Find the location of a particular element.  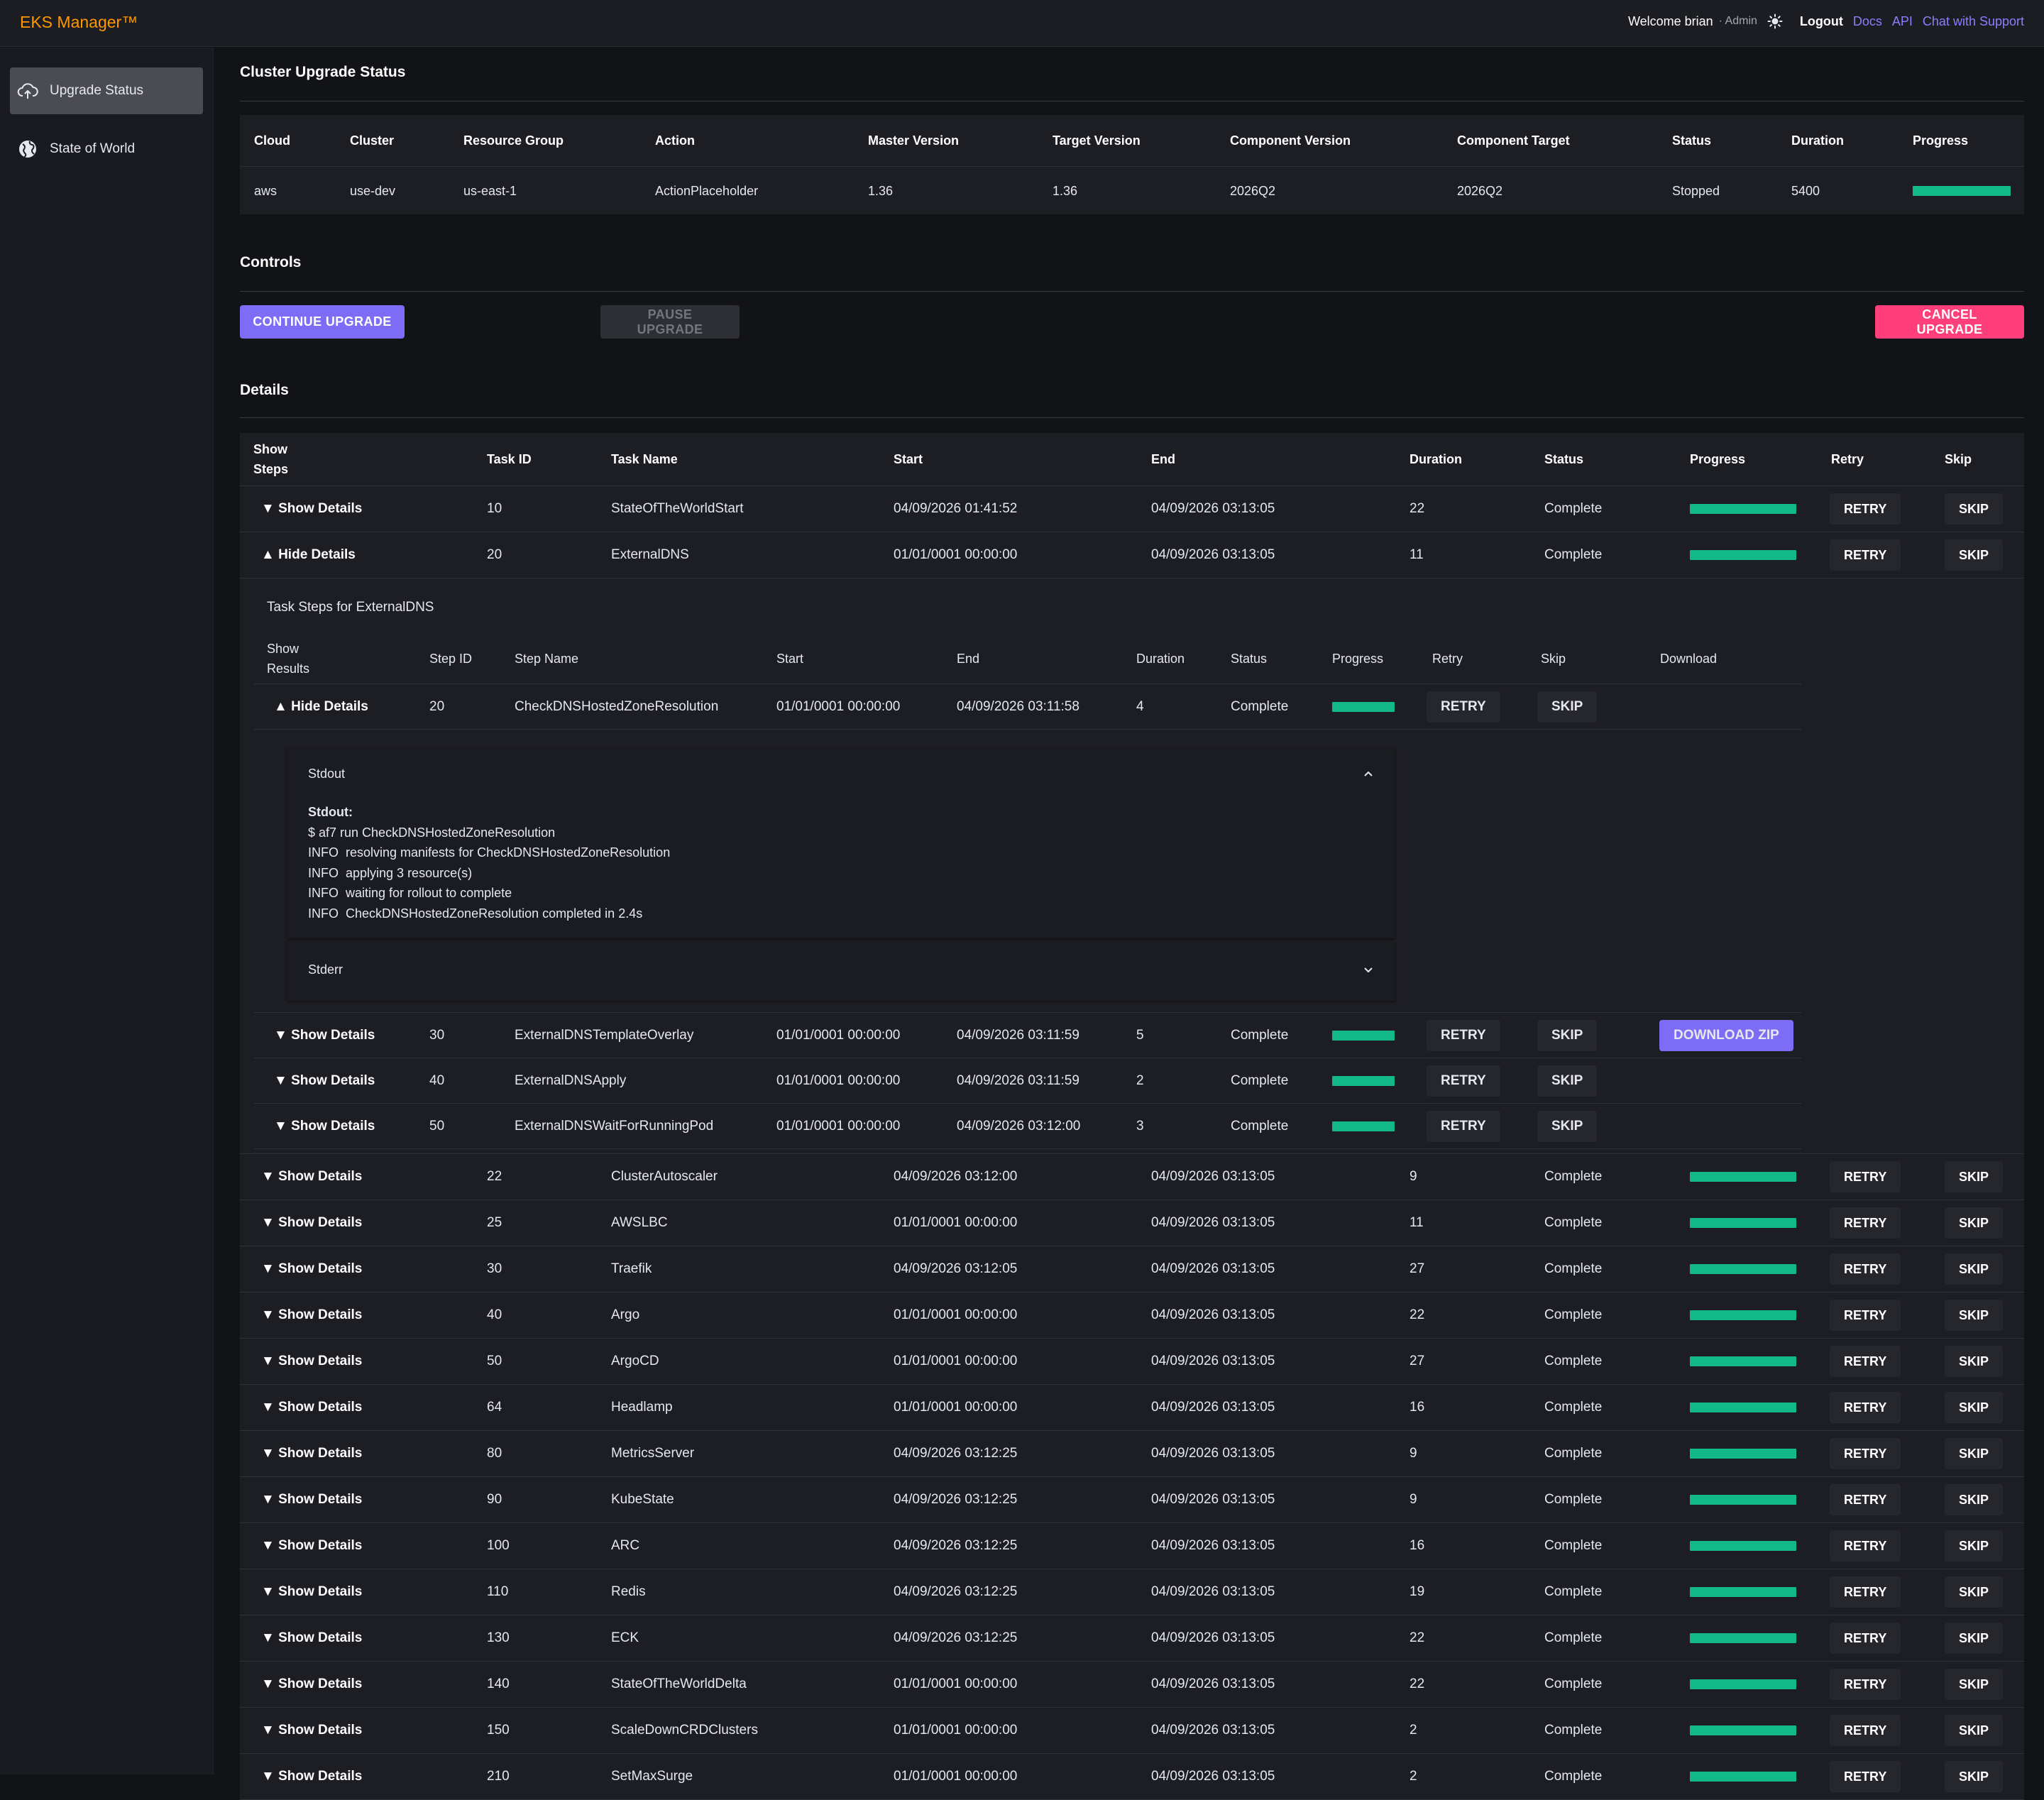

logout-link: Logout is located at coordinates (1821, 21).